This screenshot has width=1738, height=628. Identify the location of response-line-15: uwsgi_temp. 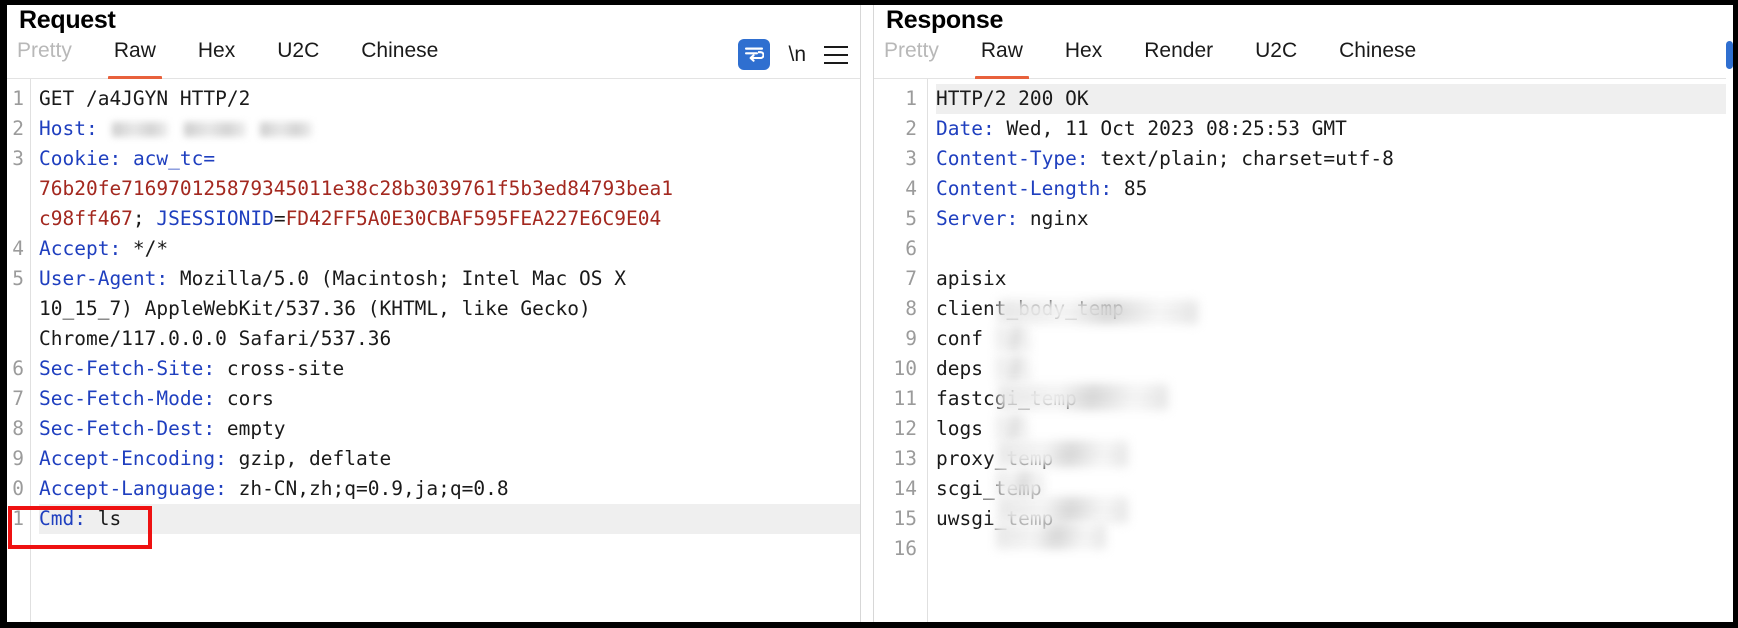
(1334, 519).